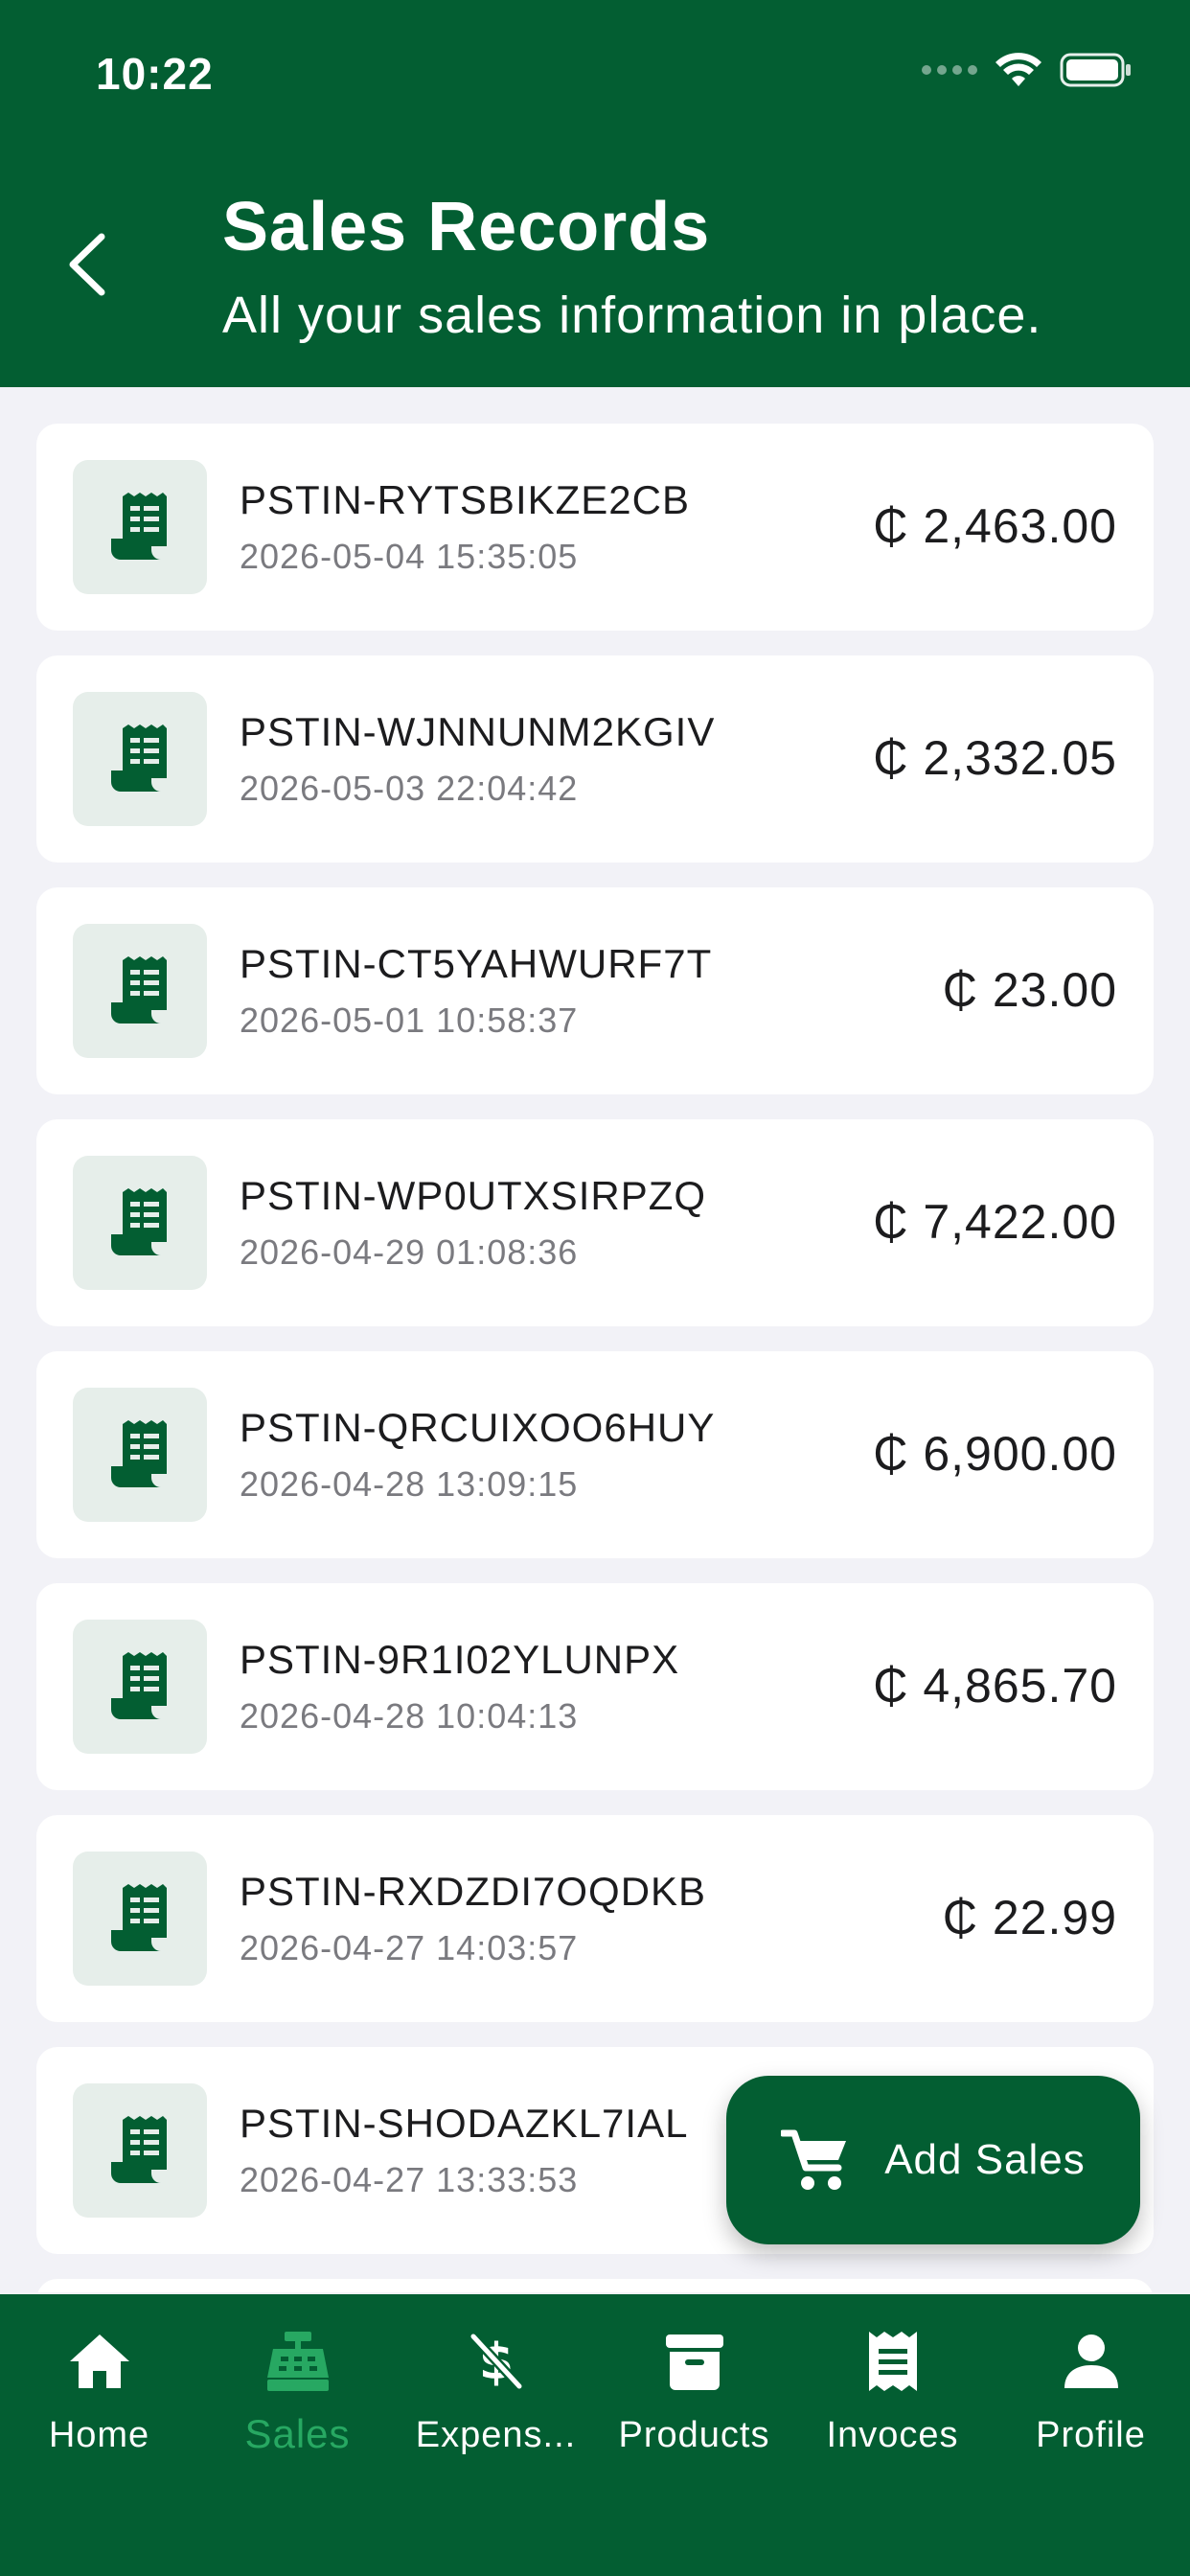  Describe the element at coordinates (410, 1716) in the screenshot. I see `sale-date: 2026-04-28 10:04:13` at that location.